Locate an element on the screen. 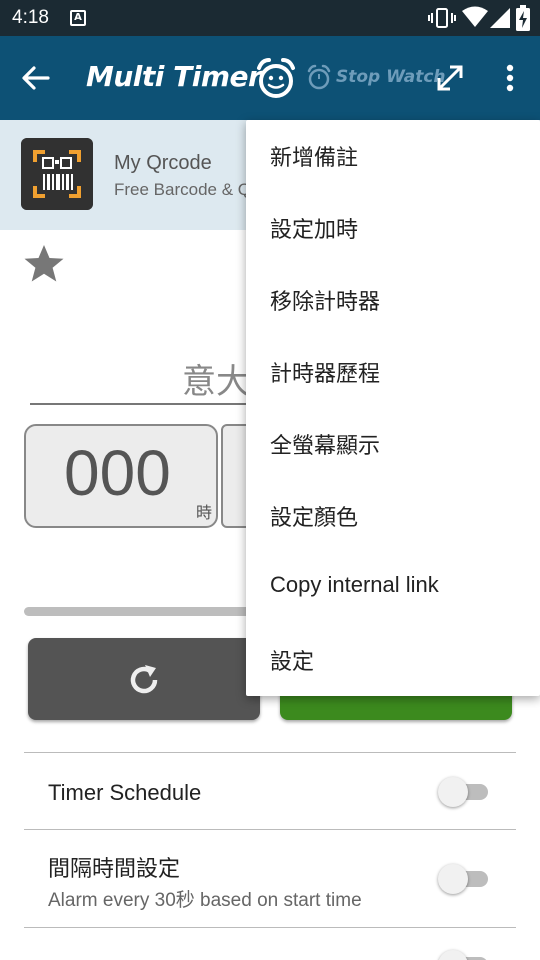  ad-description: Free Barcode & Q is located at coordinates (183, 189).